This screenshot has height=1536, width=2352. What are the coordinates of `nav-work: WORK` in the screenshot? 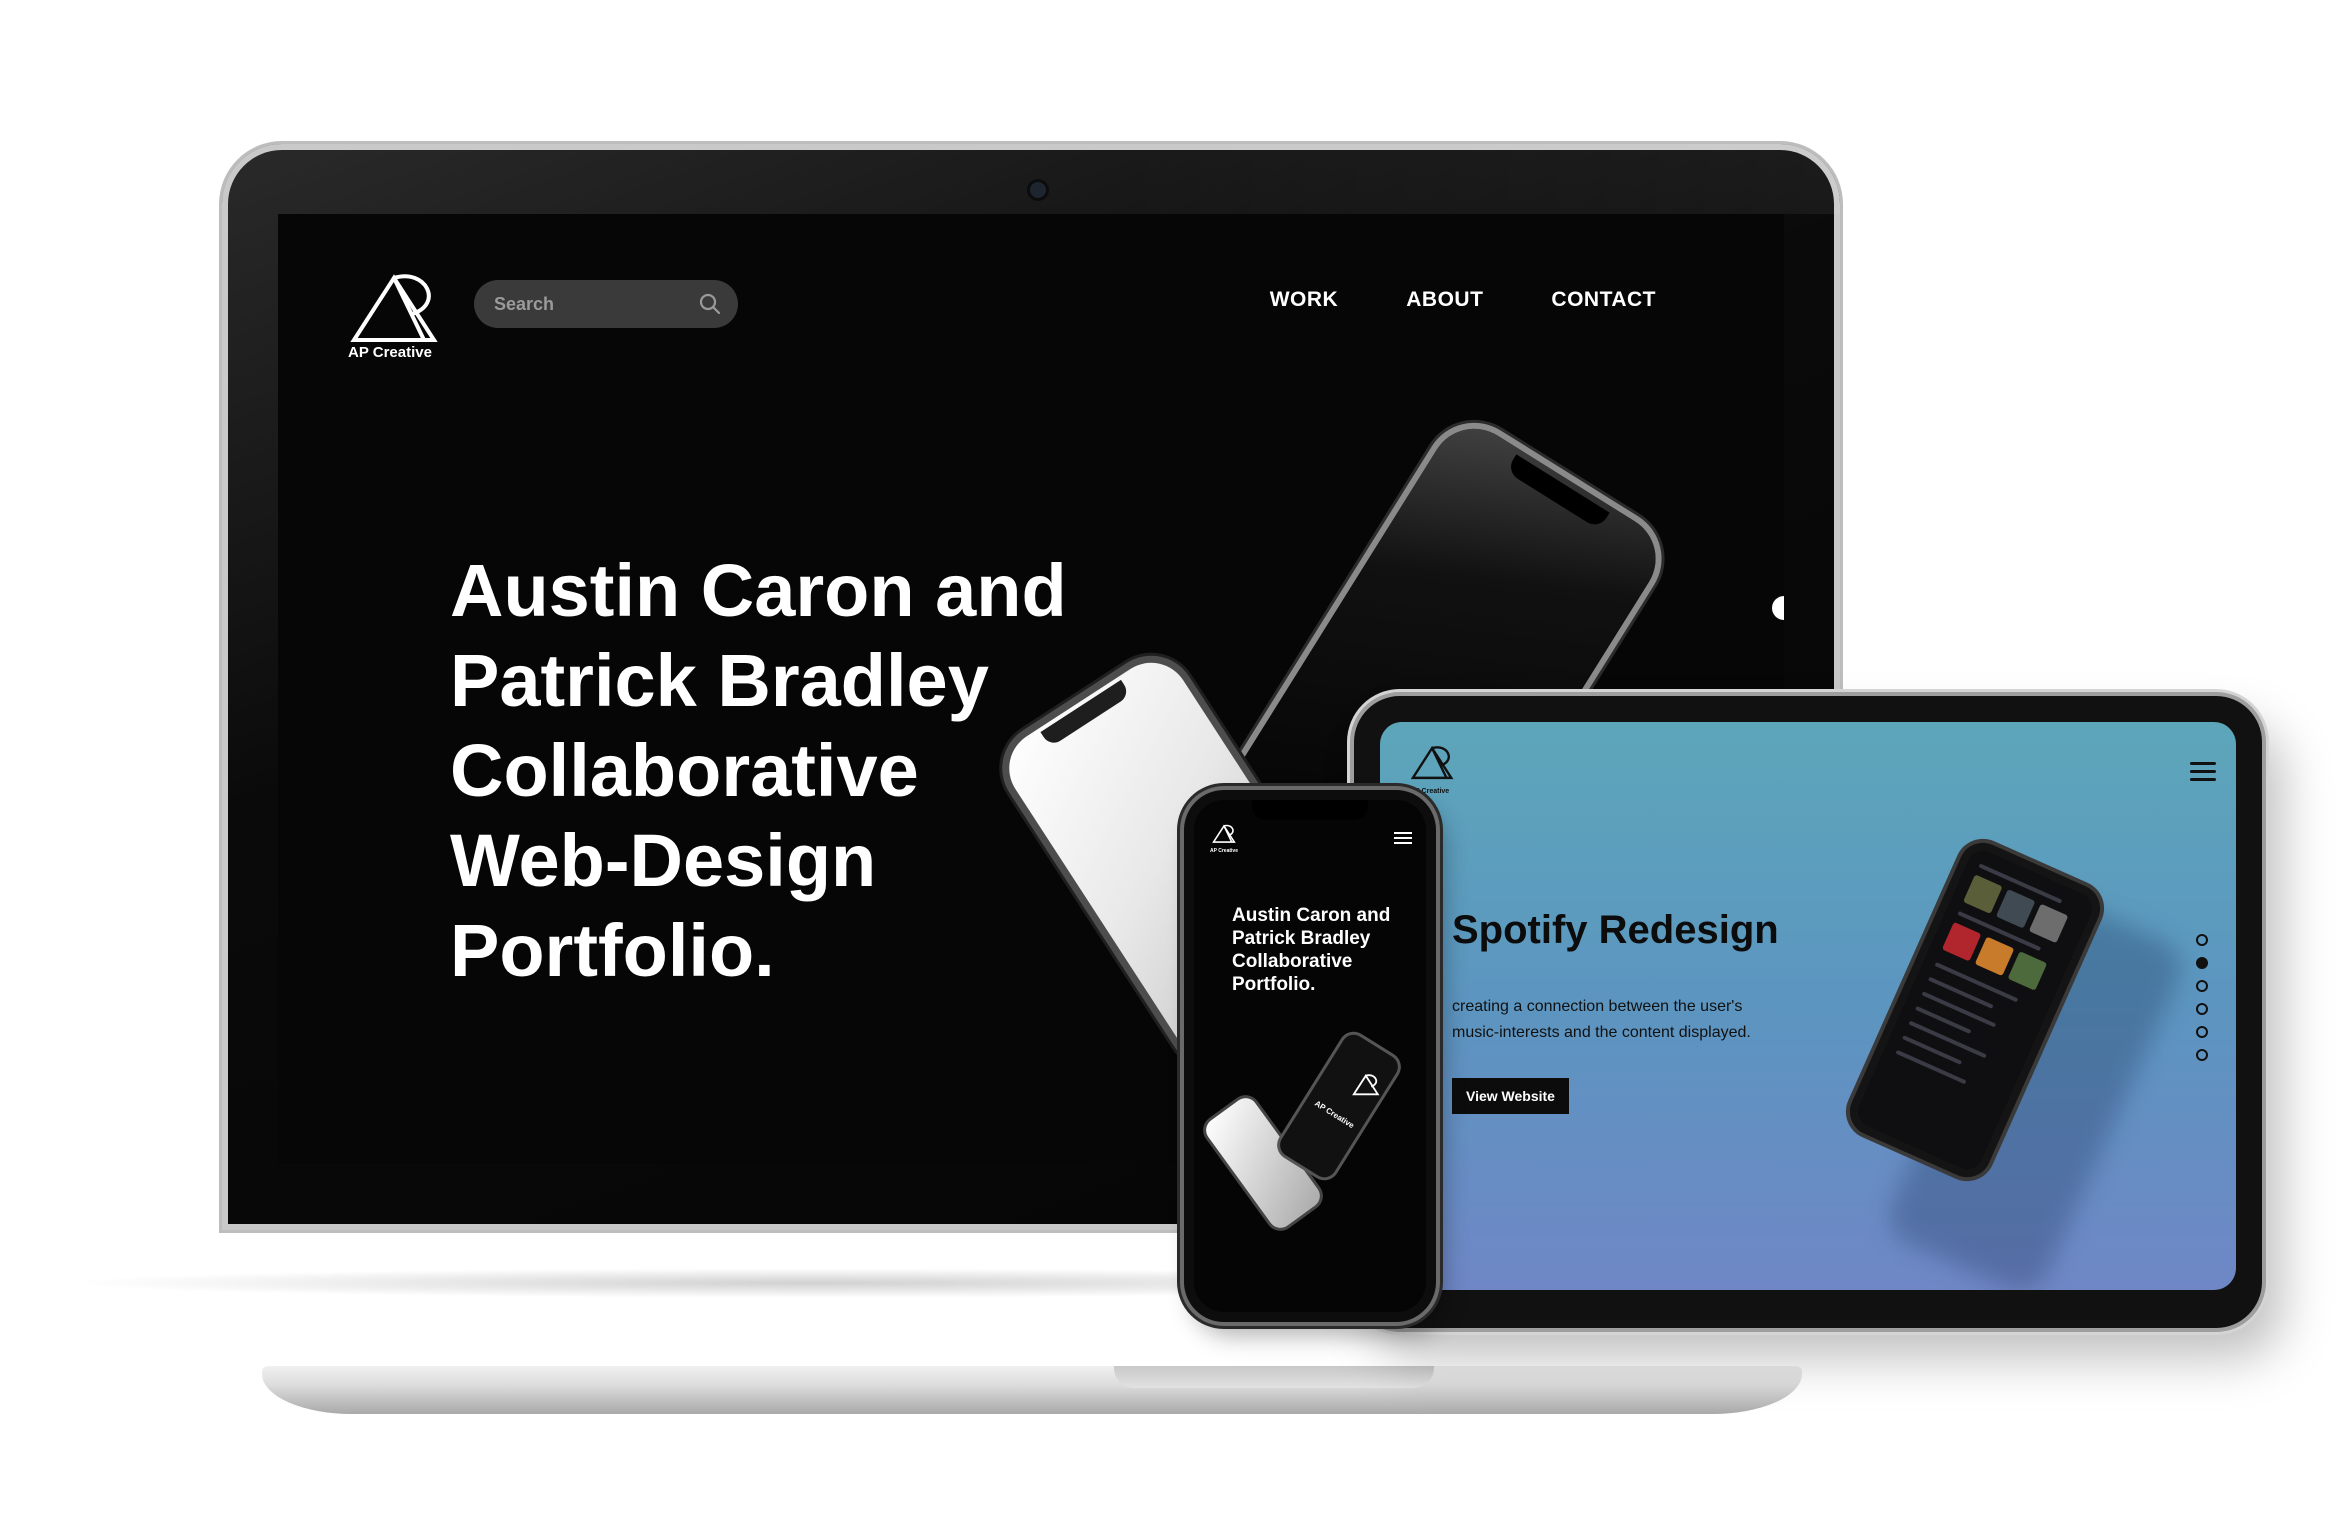 It's located at (1304, 300).